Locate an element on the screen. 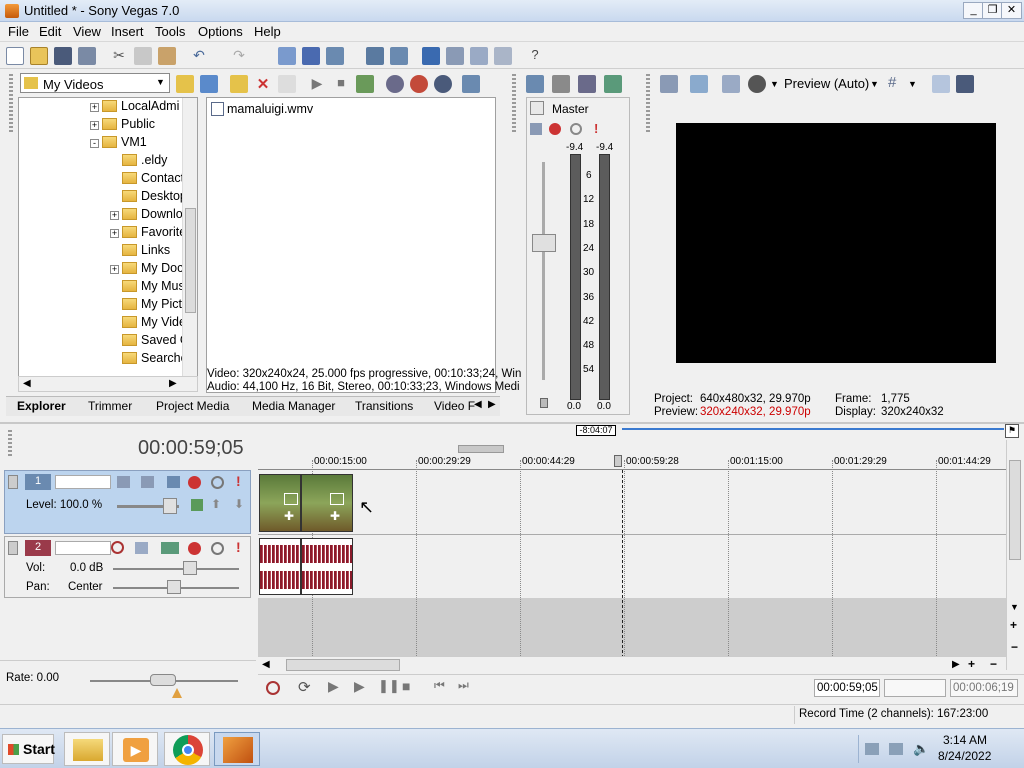 Image resolution: width=1024 pixels, height=768 pixels. timeline-scroll-thumb is located at coordinates (1015, 510).